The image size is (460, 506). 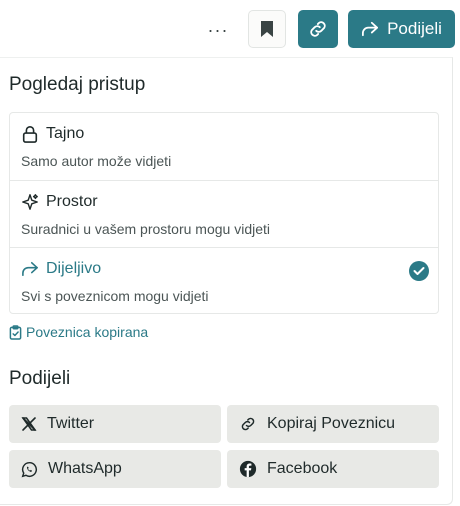 What do you see at coordinates (248, 469) in the screenshot?
I see `facebook-icon` at bounding box center [248, 469].